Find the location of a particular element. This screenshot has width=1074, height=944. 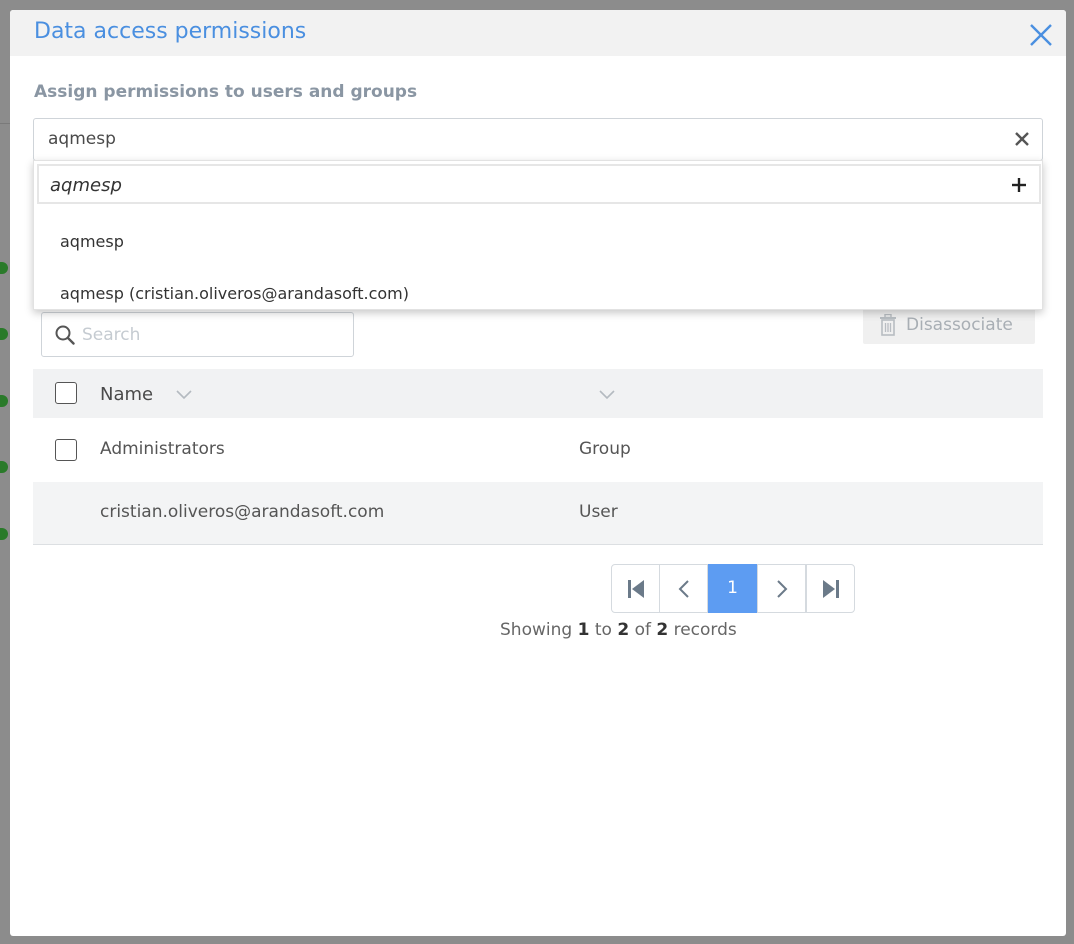

records-to: 2 is located at coordinates (623, 630).